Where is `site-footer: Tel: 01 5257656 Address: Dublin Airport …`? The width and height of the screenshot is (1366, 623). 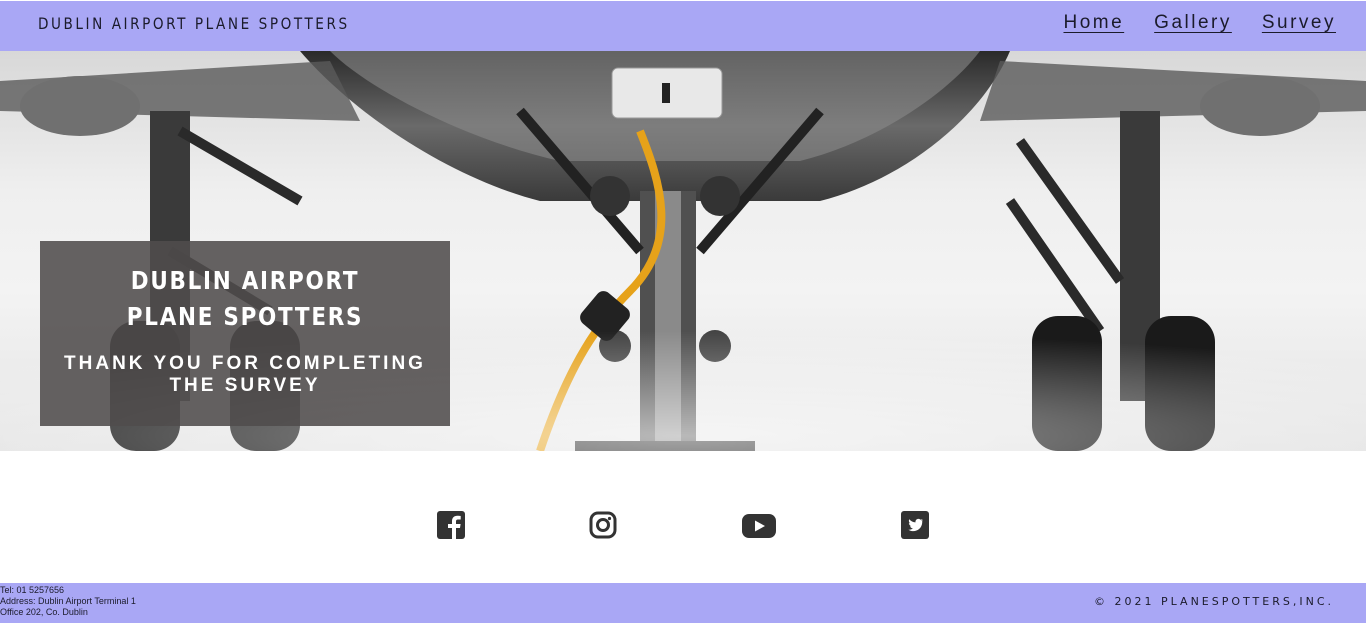 site-footer: Tel: 01 5257656 Address: Dublin Airport … is located at coordinates (683, 603).